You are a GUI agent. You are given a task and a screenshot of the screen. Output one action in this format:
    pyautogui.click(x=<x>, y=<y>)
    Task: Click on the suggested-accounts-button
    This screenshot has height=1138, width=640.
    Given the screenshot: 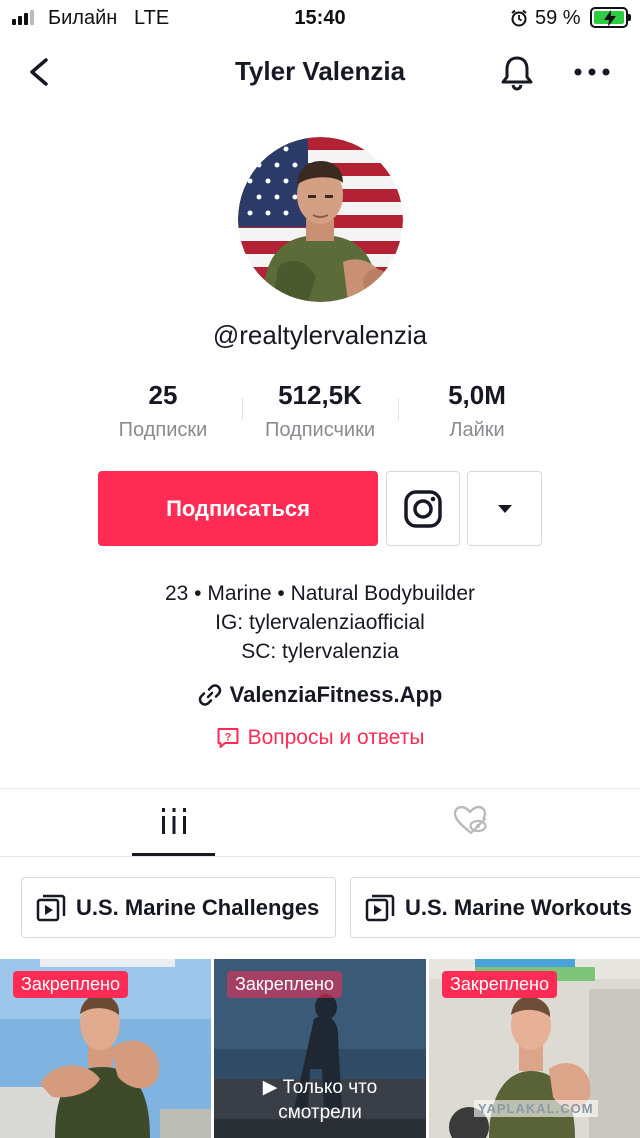 What is the action you would take?
    pyautogui.click(x=504, y=508)
    